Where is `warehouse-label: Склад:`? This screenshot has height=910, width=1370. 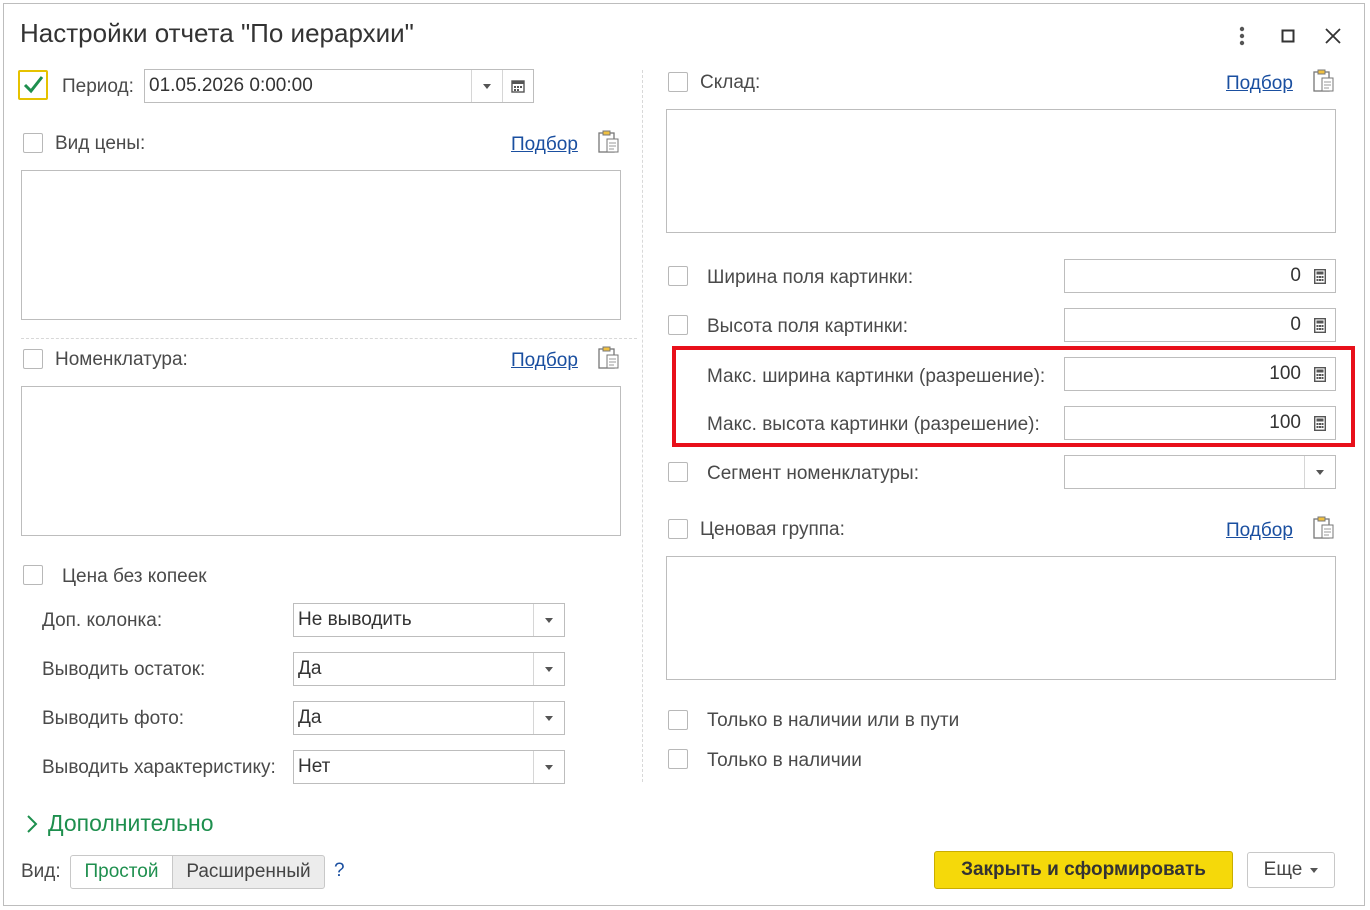
warehouse-label: Склад: is located at coordinates (730, 82).